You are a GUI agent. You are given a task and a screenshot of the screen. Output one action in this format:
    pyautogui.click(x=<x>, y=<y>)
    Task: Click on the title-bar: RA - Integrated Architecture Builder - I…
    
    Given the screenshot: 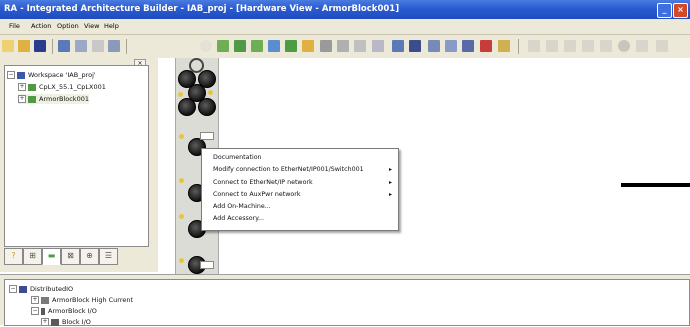 What is the action you would take?
    pyautogui.click(x=345, y=9)
    